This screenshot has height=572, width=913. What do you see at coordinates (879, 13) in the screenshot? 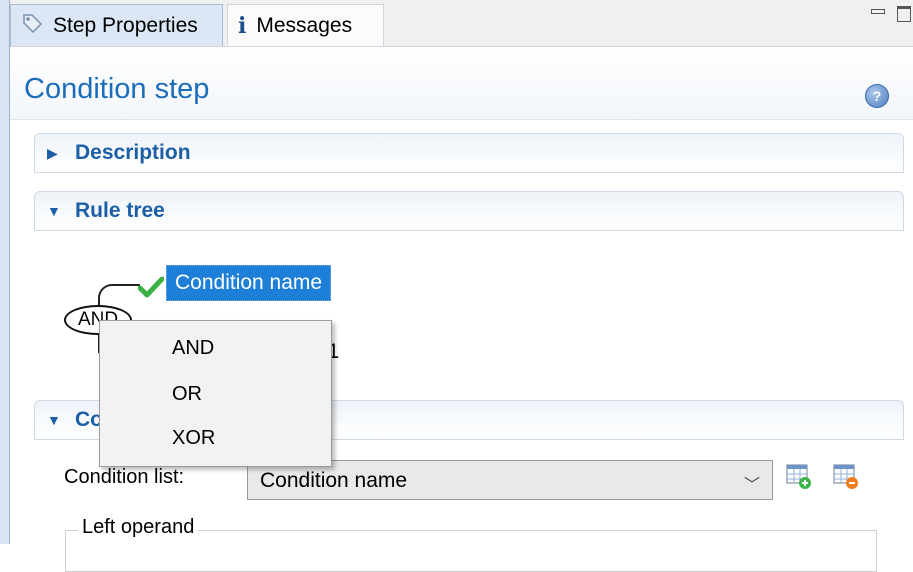
I see `minimize-icon` at bounding box center [879, 13].